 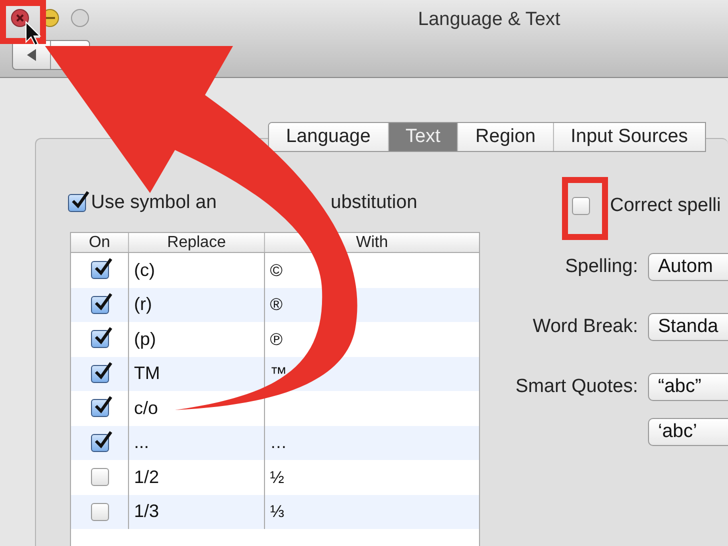 I want to click on setting-label: Spelling:, so click(x=601, y=266).